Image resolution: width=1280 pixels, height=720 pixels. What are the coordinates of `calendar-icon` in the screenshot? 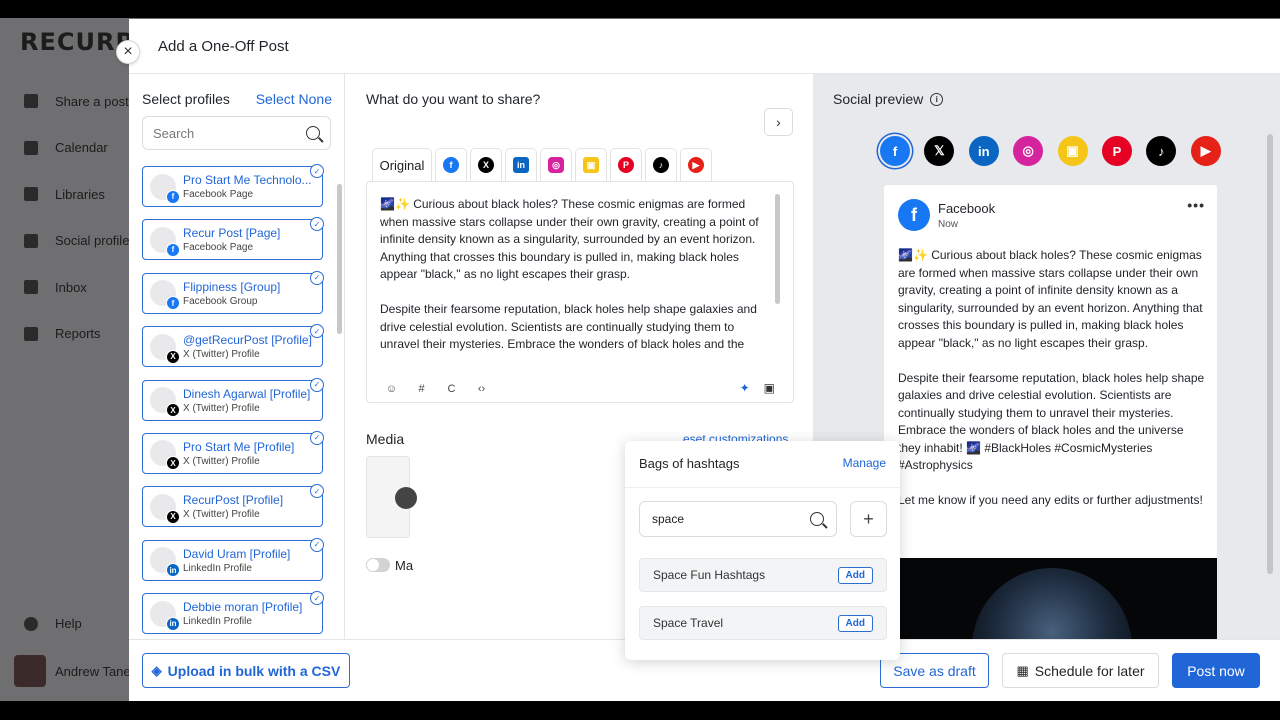 It's located at (31, 147).